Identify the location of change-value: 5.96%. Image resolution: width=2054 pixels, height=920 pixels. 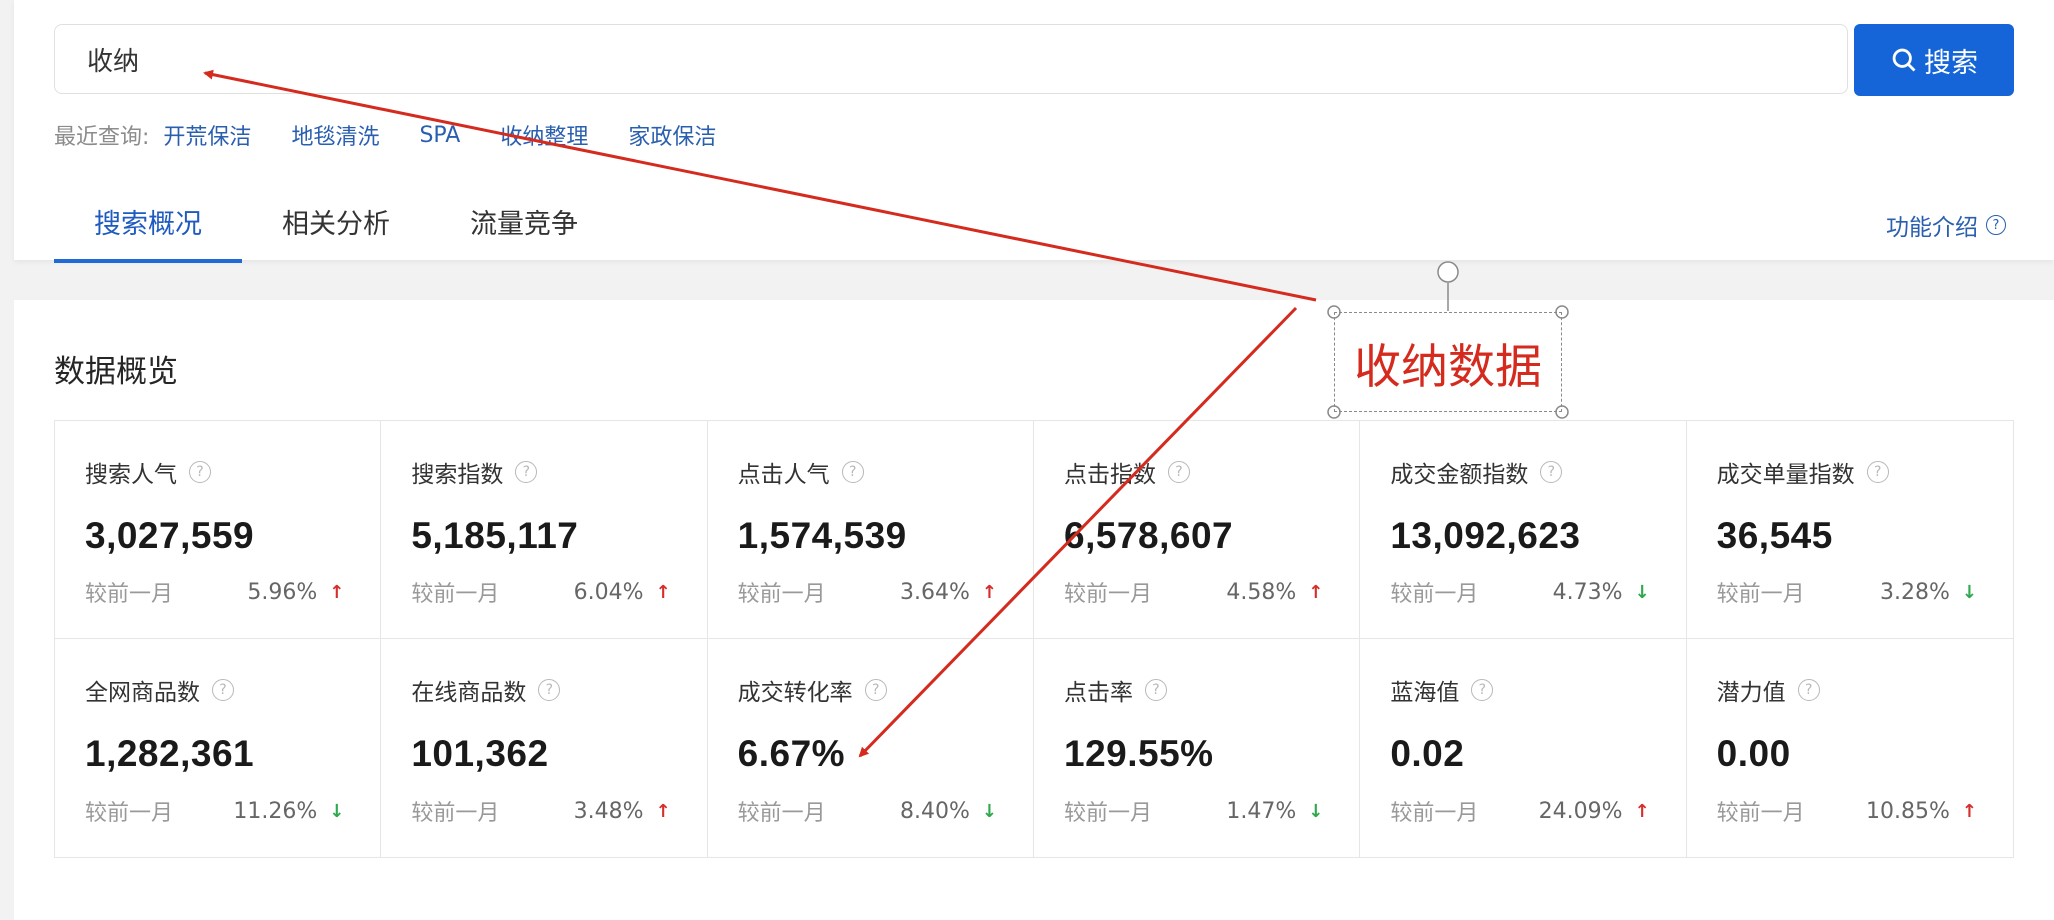
(282, 592).